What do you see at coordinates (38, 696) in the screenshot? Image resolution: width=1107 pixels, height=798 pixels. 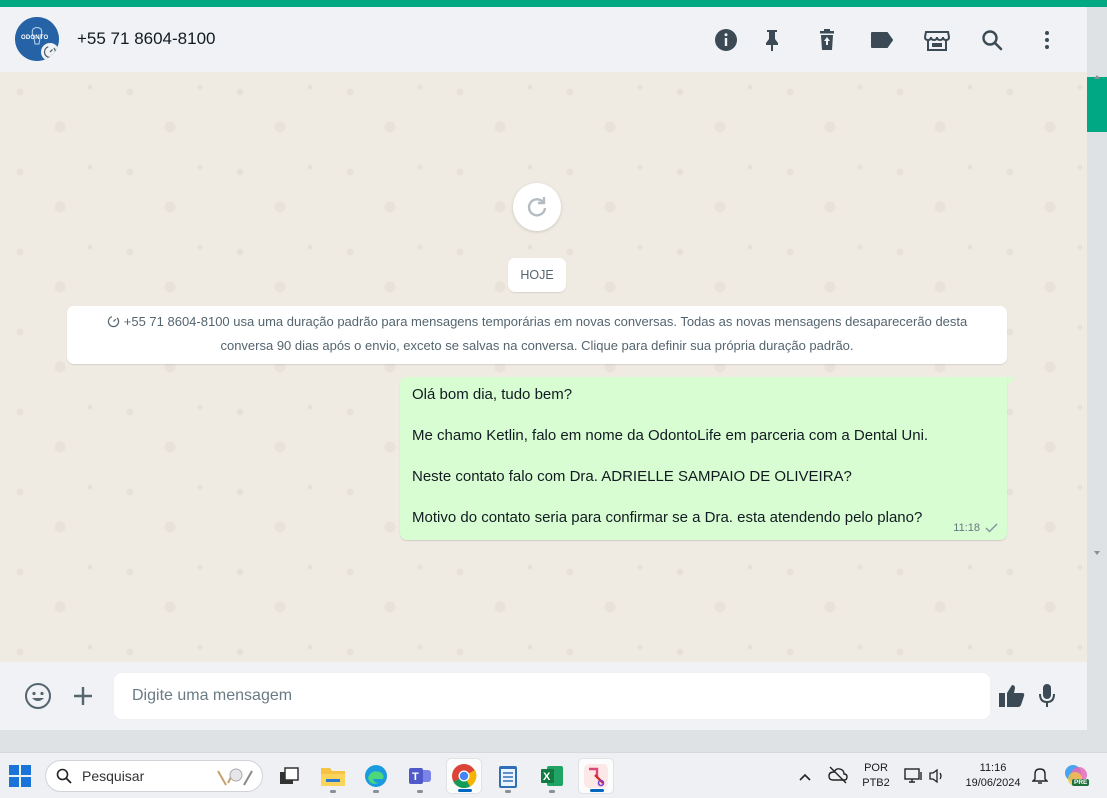 I see `emoji-icon` at bounding box center [38, 696].